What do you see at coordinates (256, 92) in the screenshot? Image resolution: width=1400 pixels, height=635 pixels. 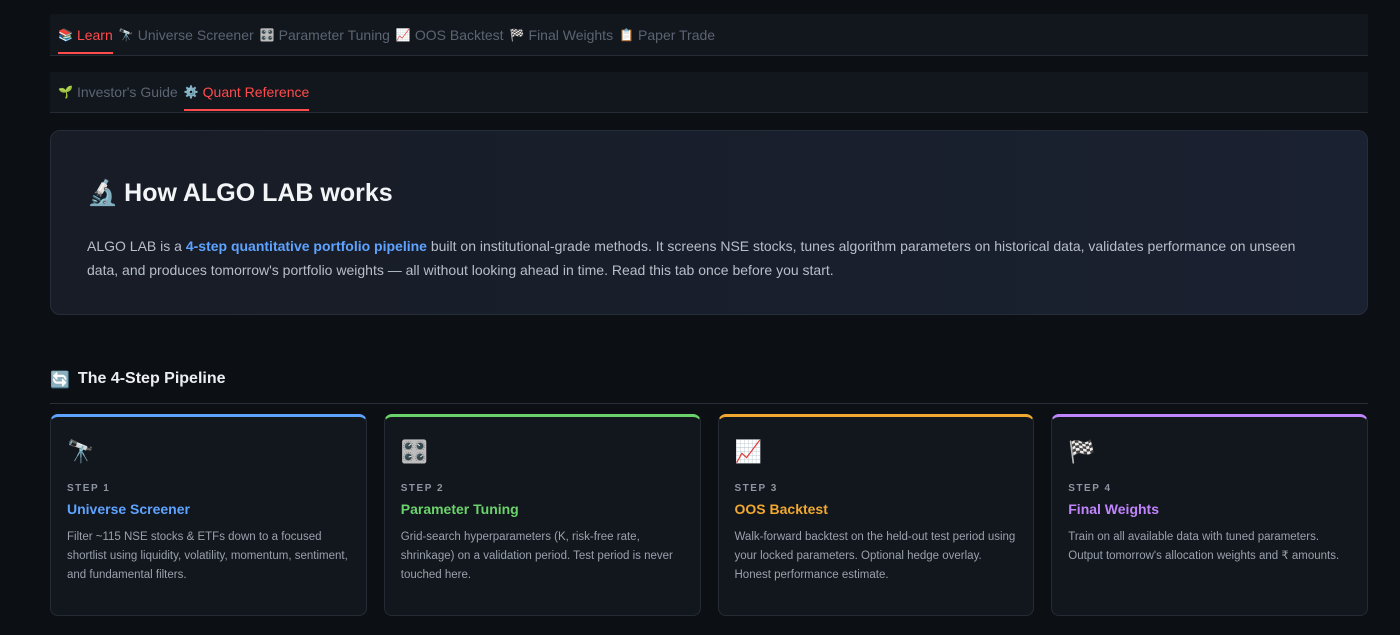 I see `tab-label: Quant Reference` at bounding box center [256, 92].